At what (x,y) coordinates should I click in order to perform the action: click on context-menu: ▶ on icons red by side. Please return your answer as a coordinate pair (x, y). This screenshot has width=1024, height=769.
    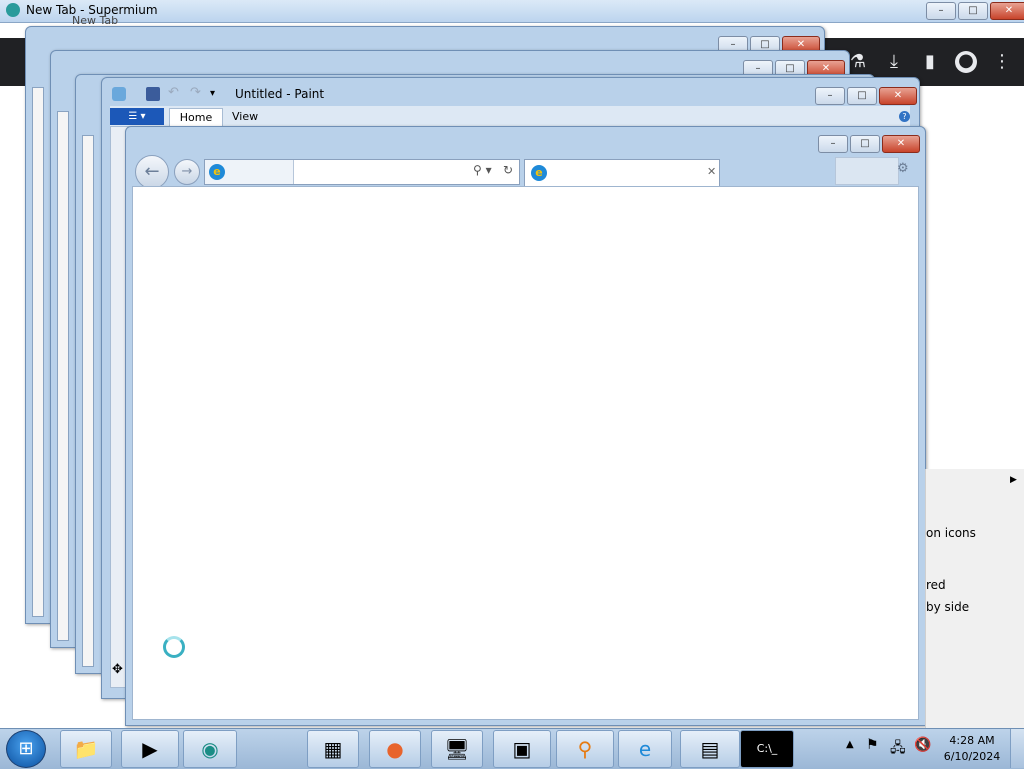
    Looking at the image, I should click on (974, 598).